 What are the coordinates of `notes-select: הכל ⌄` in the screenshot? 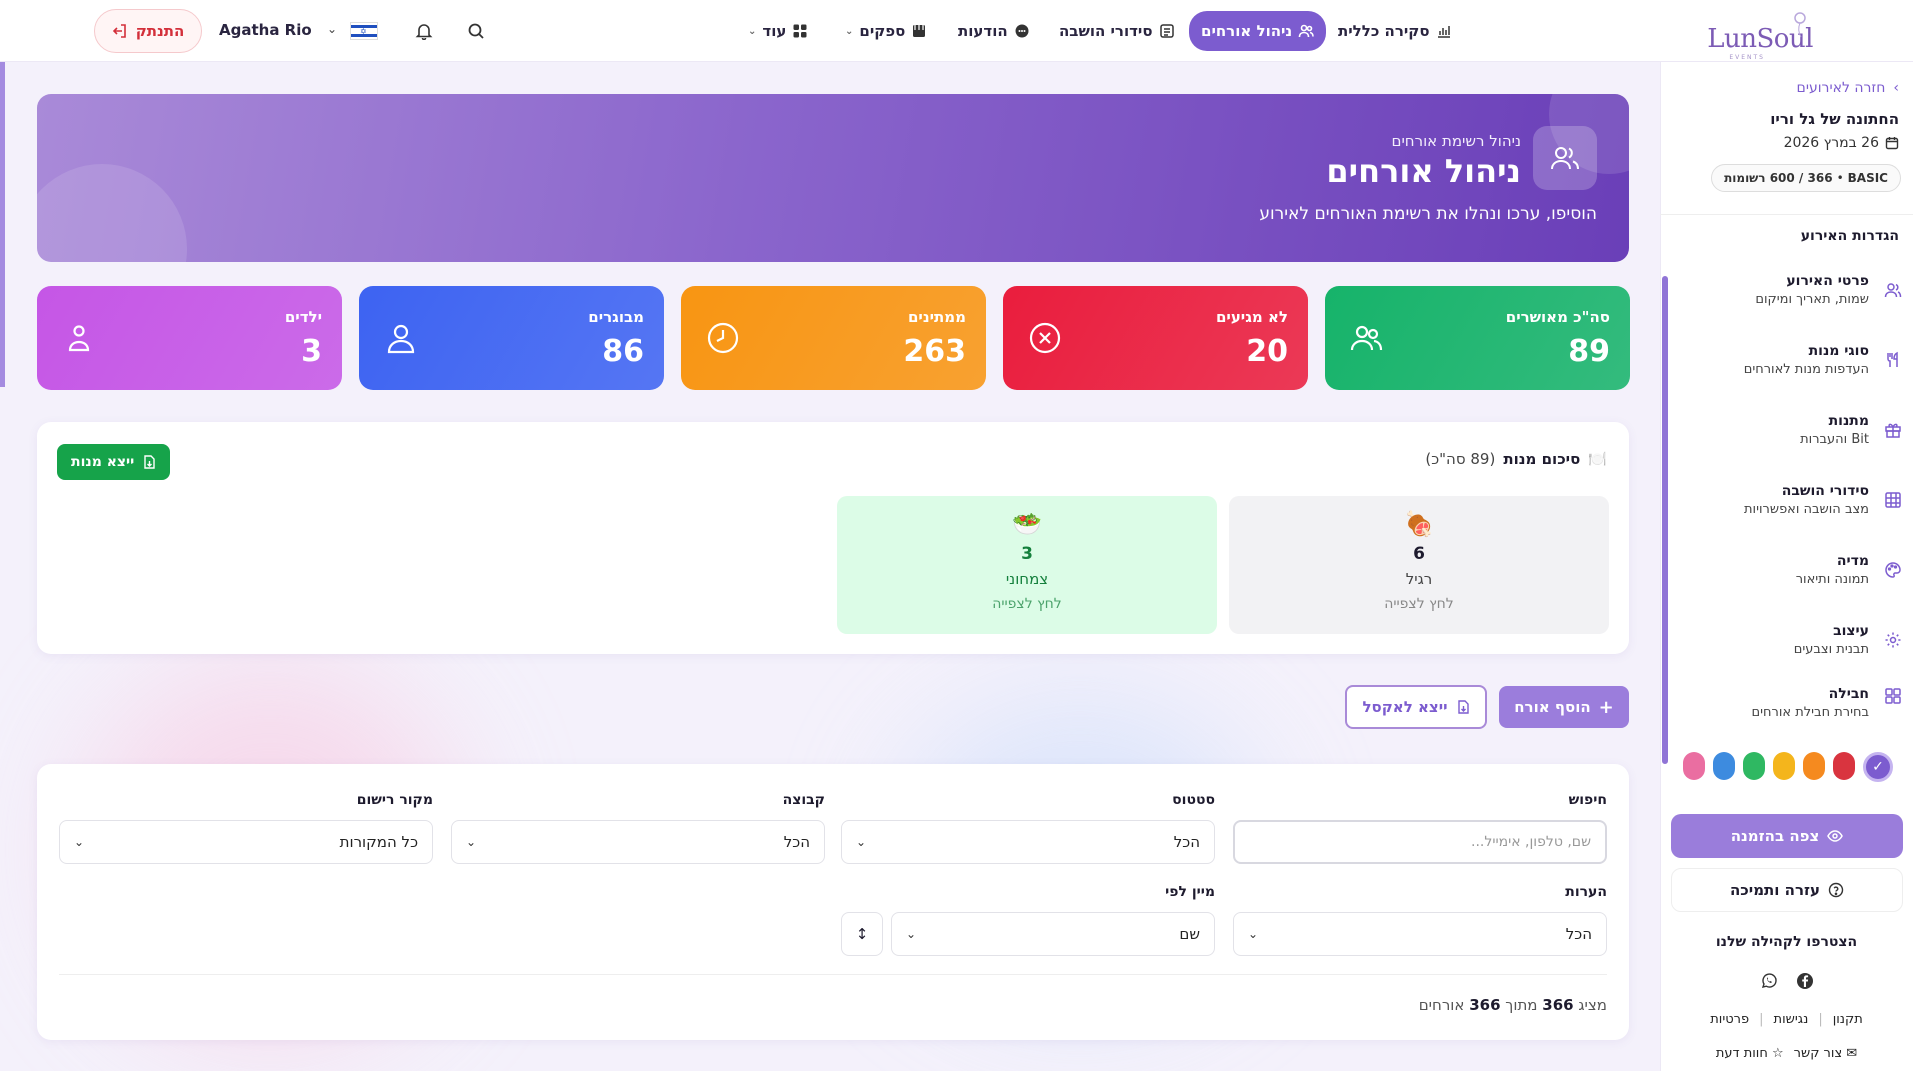 It's located at (1420, 934).